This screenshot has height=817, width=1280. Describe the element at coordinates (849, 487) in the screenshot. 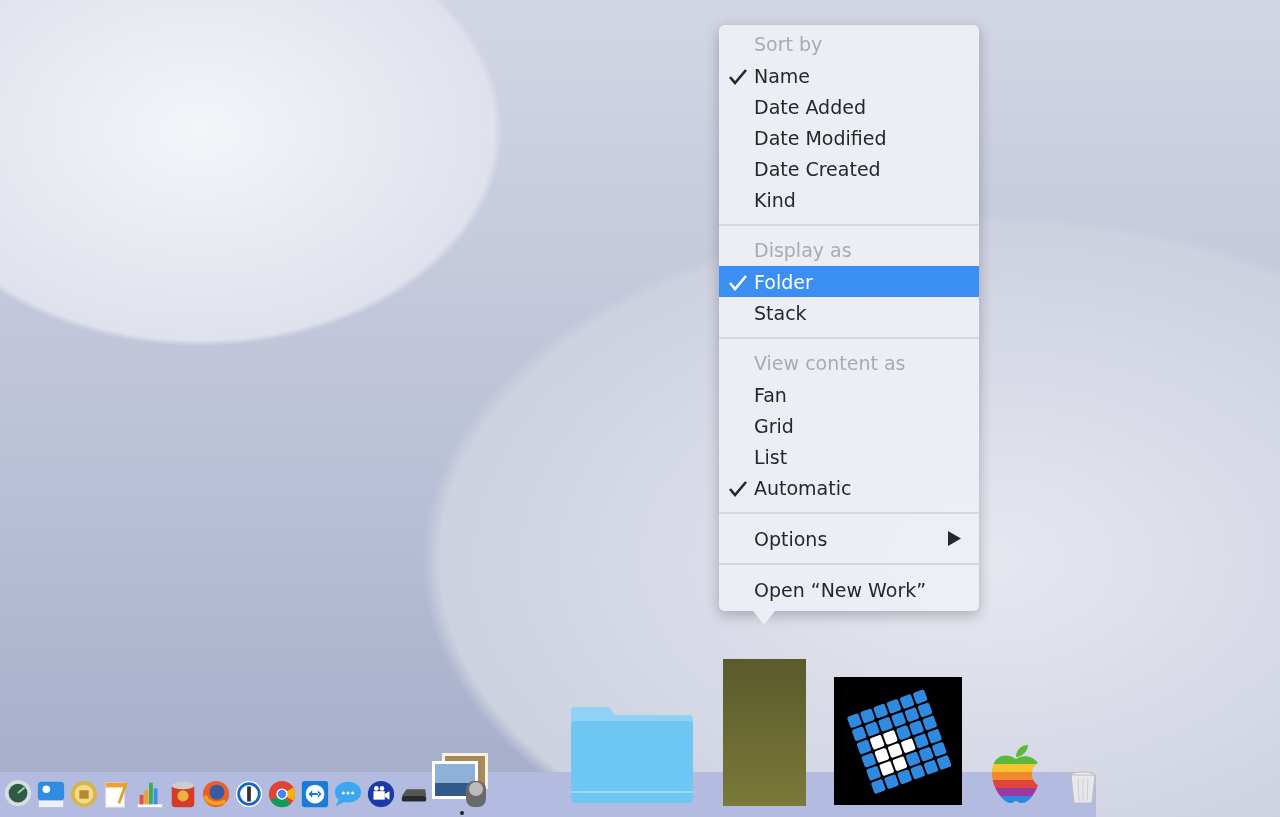

I see `menu-item: Automatic` at that location.